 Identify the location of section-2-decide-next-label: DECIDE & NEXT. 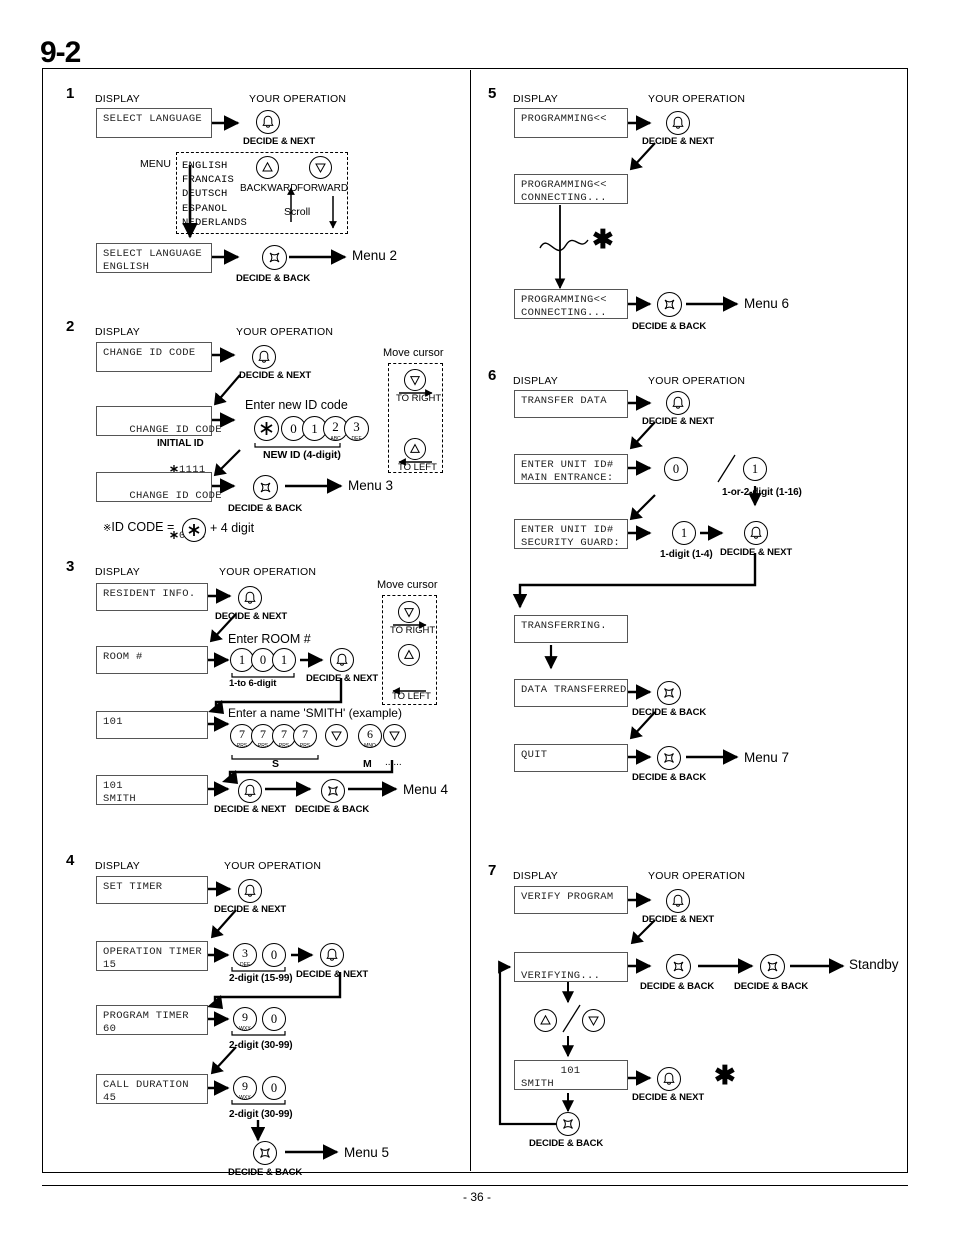
(275, 375).